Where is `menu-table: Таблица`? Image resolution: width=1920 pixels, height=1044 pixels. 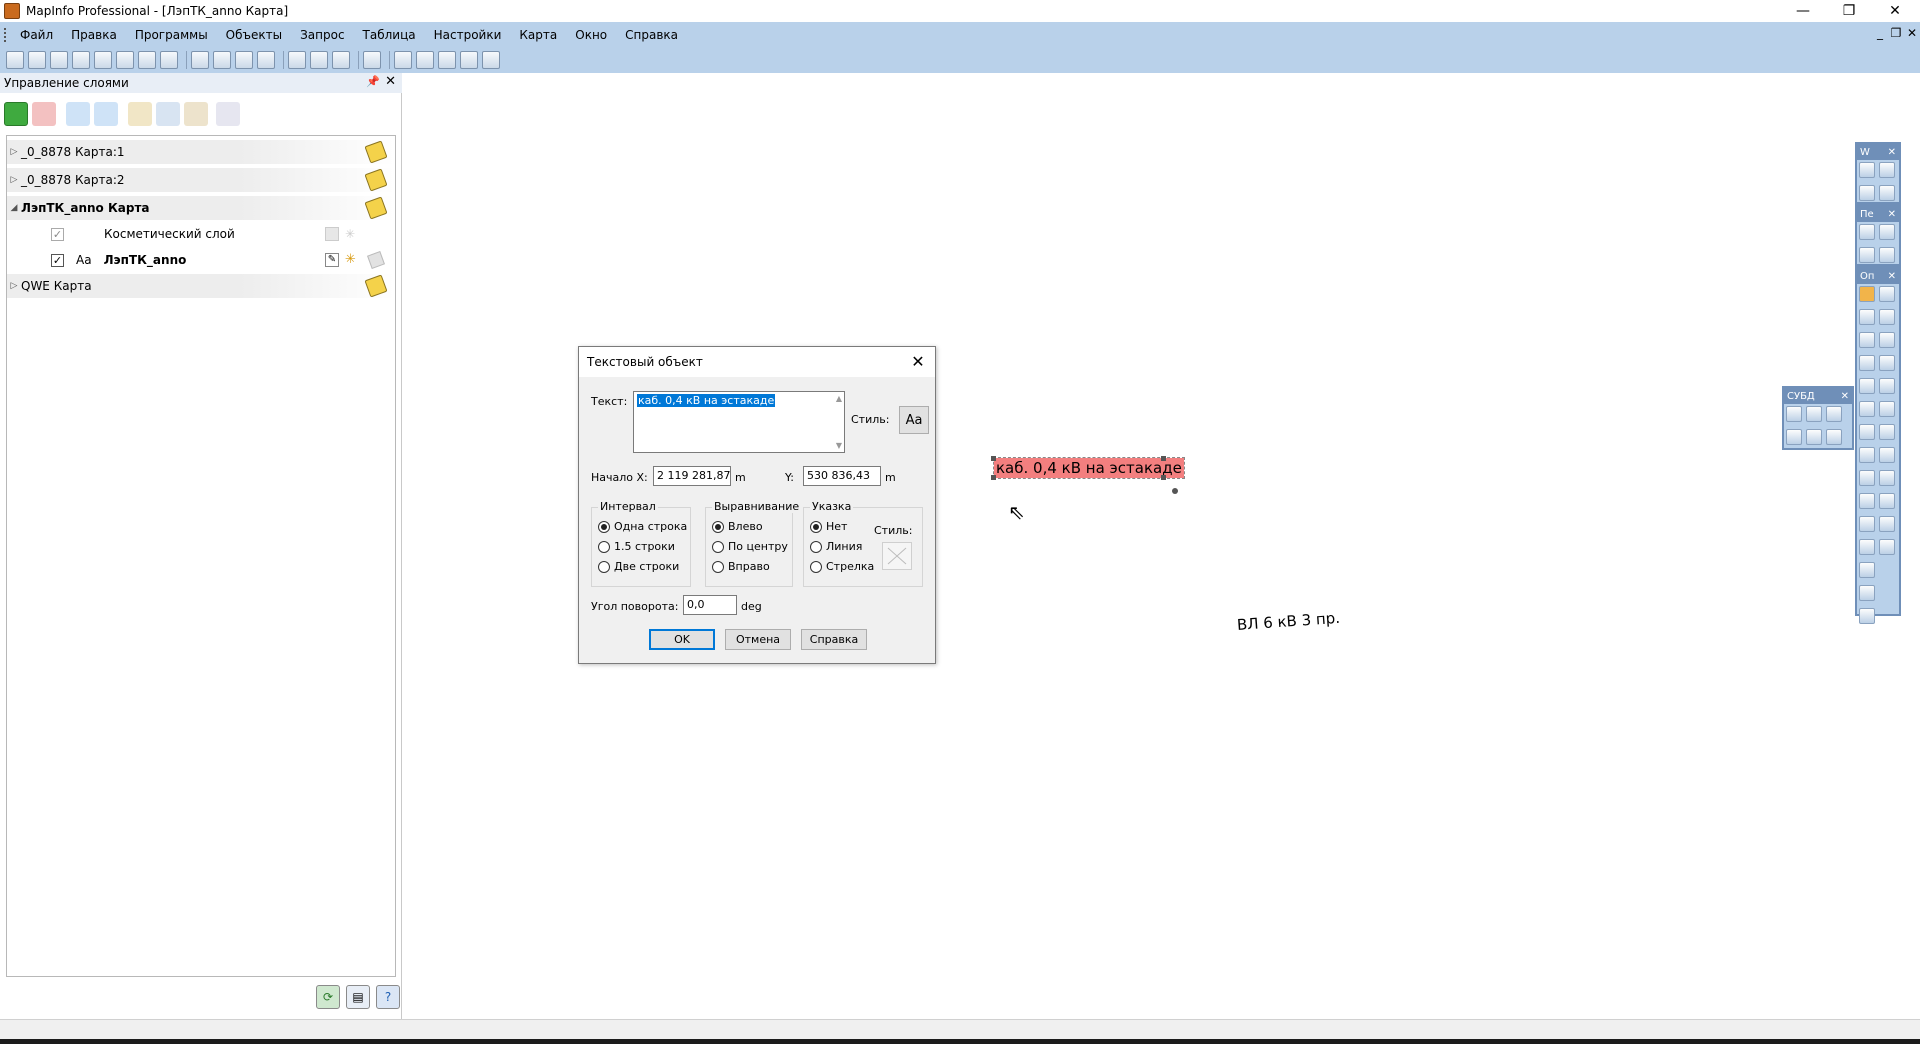
menu-table: Таблица is located at coordinates (389, 35).